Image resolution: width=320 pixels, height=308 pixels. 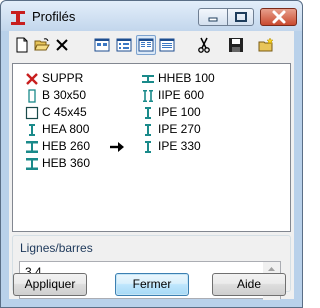 What do you see at coordinates (50, 284) in the screenshot?
I see `apply-button: Appliquer` at bounding box center [50, 284].